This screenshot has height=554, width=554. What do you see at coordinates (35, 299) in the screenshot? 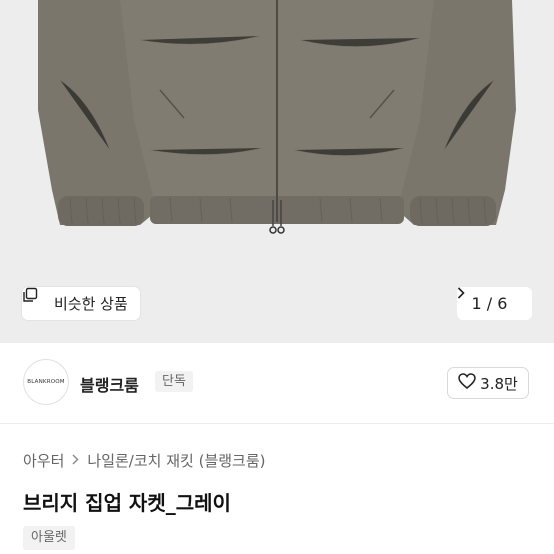
I see `copy-icon` at bounding box center [35, 299].